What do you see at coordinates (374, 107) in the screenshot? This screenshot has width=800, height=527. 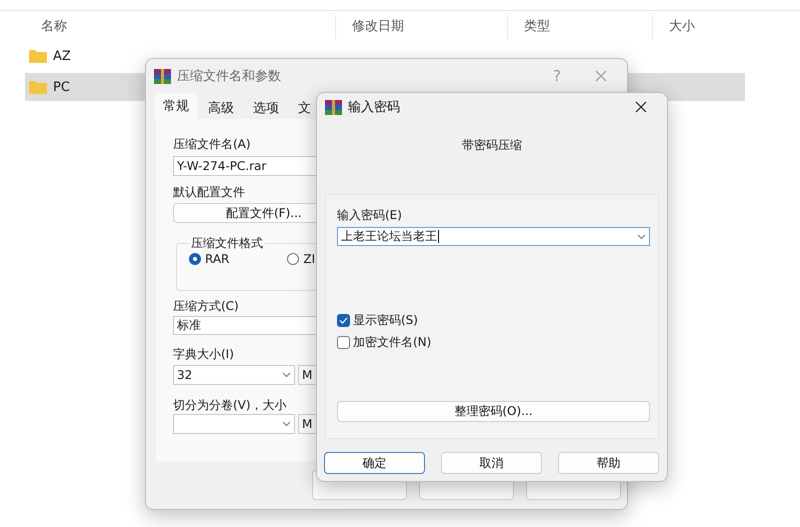 I see `window-title: 输入密码` at bounding box center [374, 107].